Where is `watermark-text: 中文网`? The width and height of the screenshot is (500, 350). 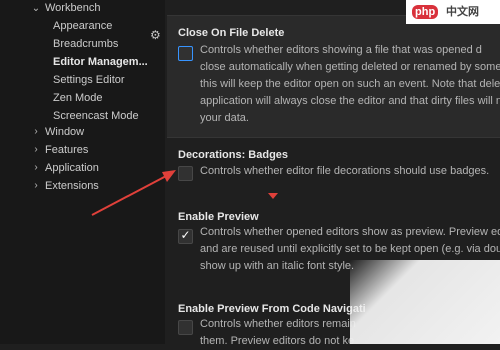
watermark-text: 中文网 is located at coordinates (462, 12).